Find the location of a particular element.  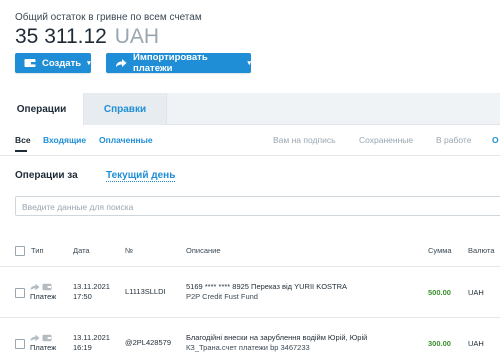

row-description-sub: P2P Credit Fust Fund is located at coordinates (222, 296).